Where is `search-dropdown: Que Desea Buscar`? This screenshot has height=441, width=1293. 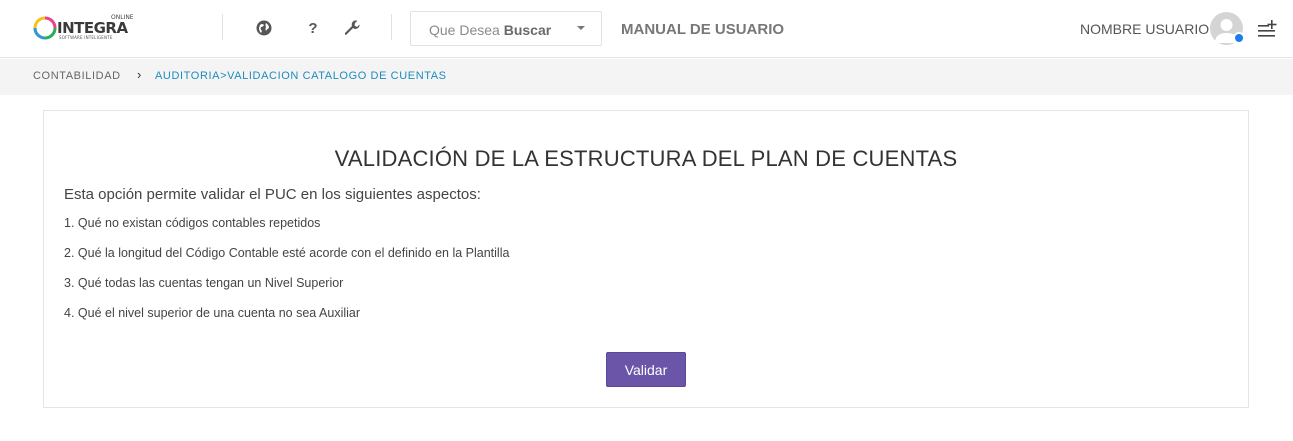 search-dropdown: Que Desea Buscar is located at coordinates (506, 28).